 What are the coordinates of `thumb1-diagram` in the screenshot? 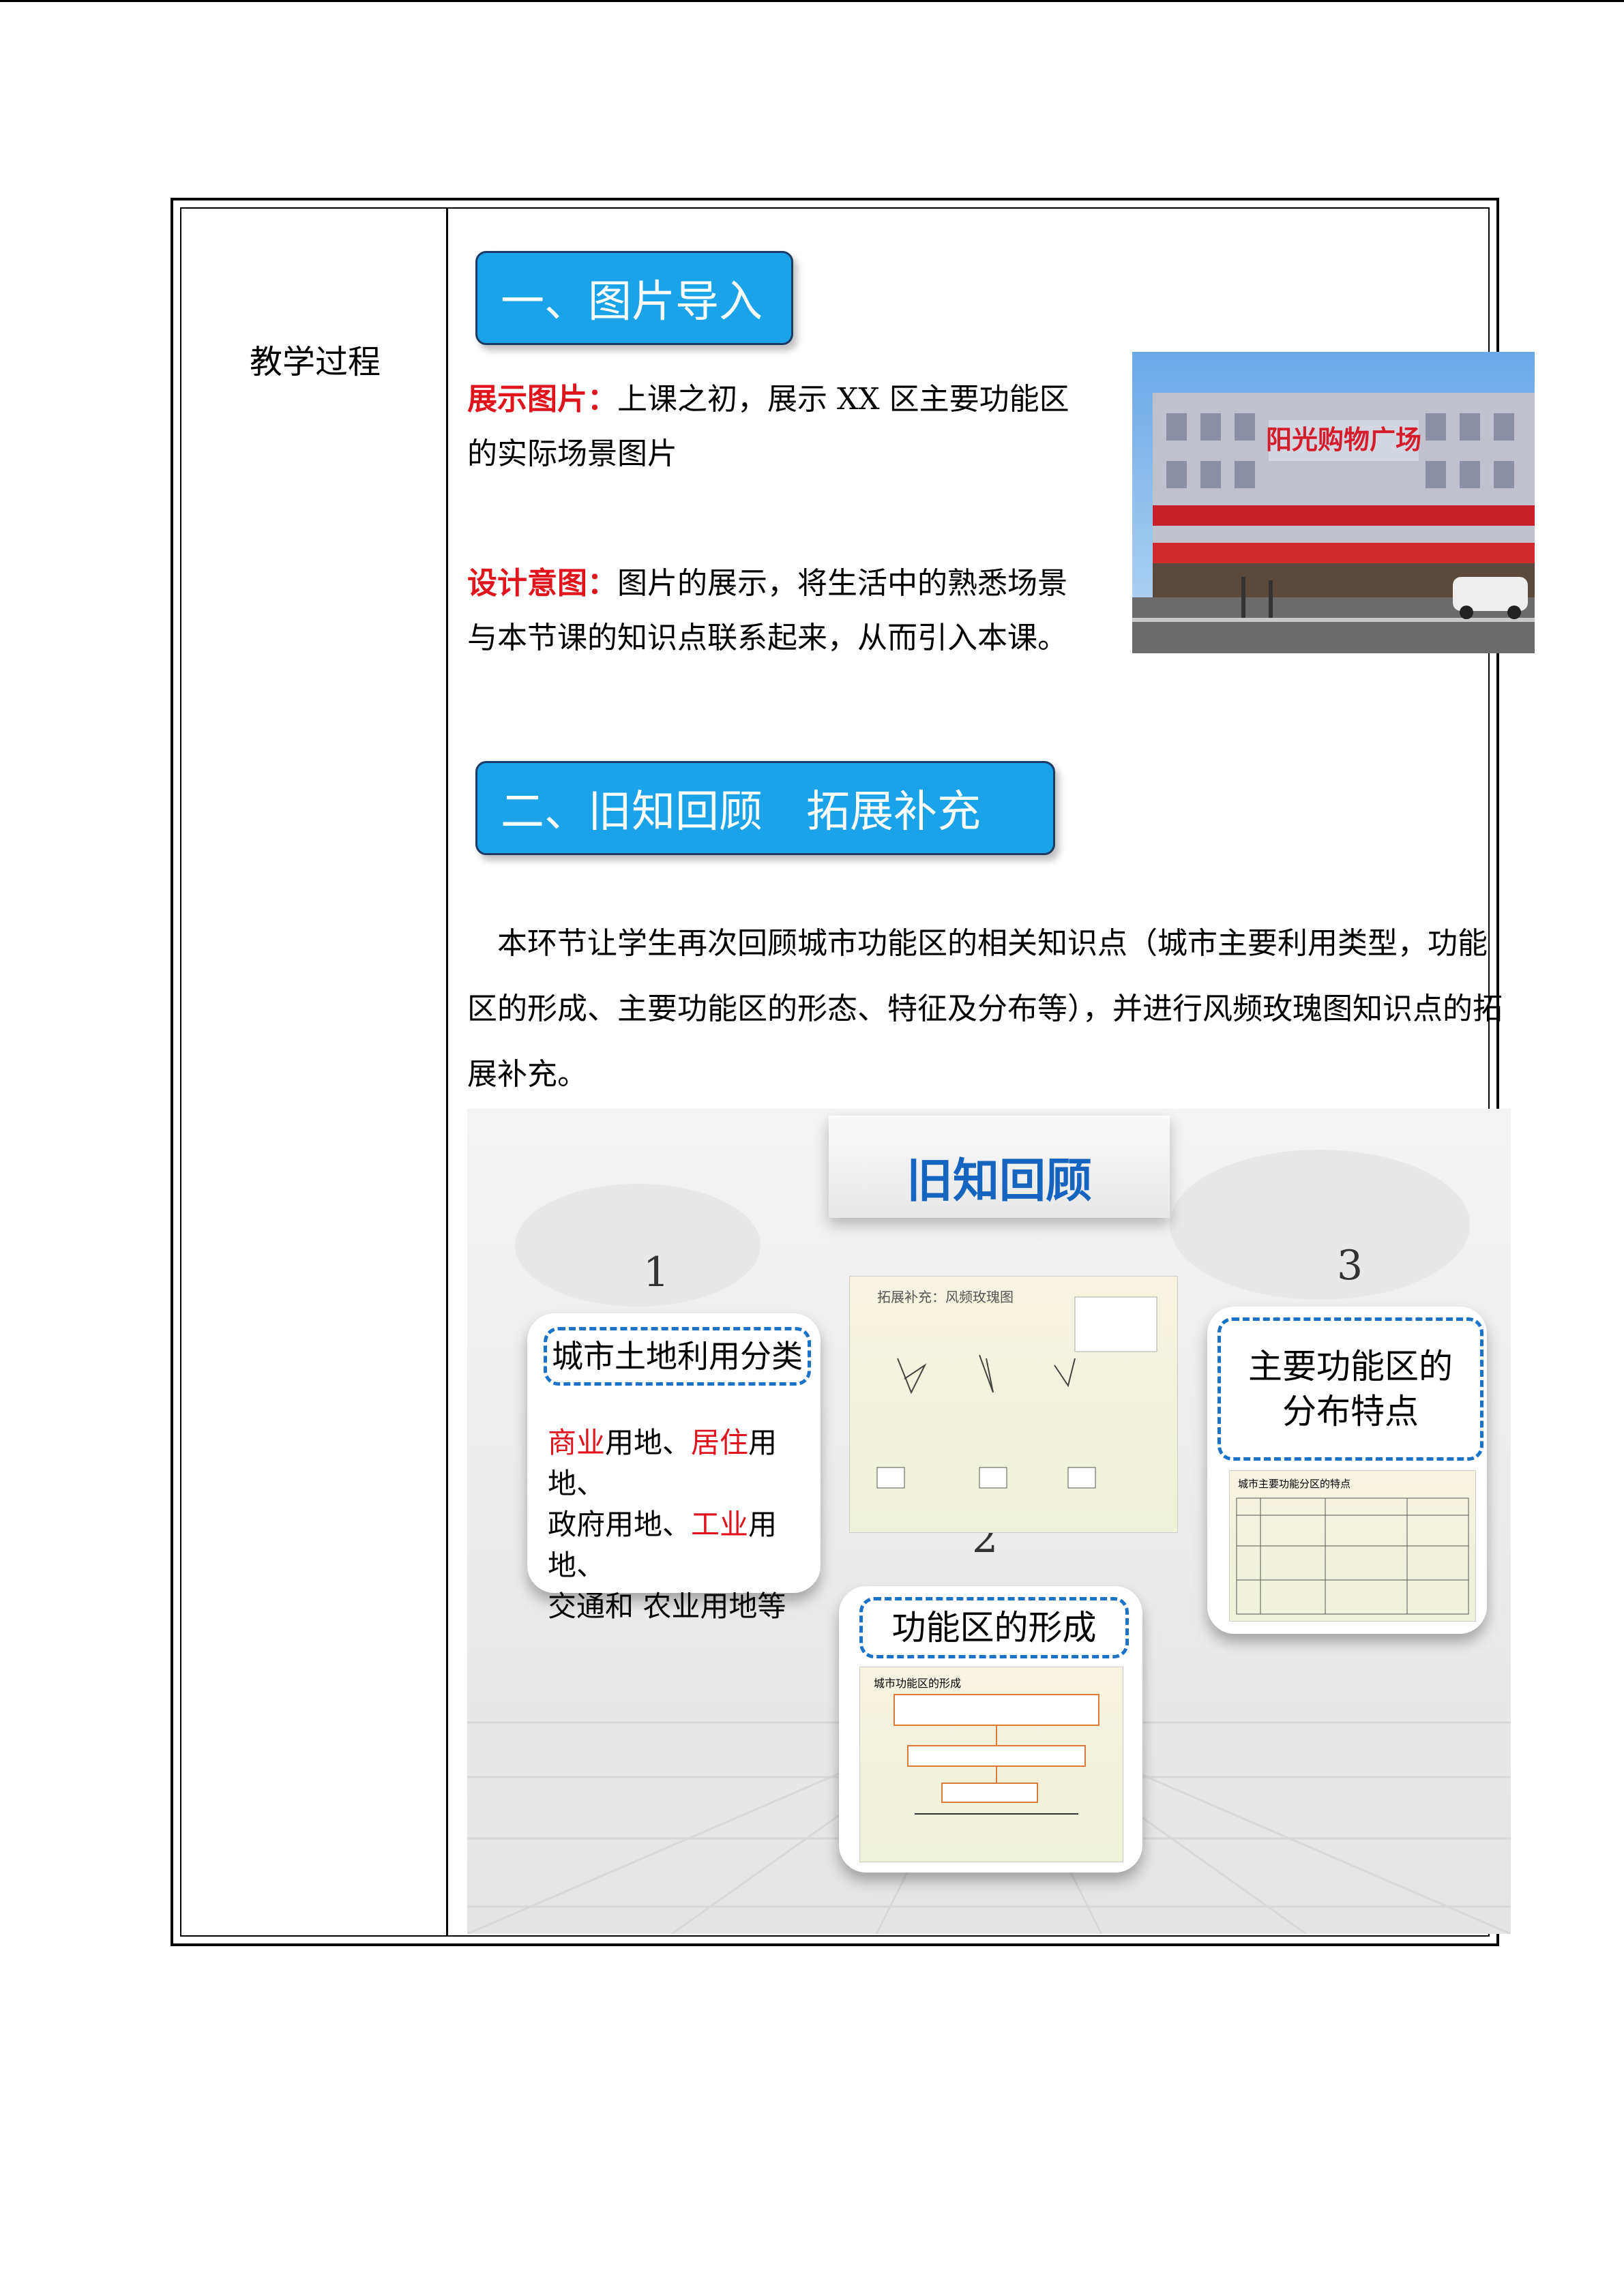 It's located at (1016, 1392).